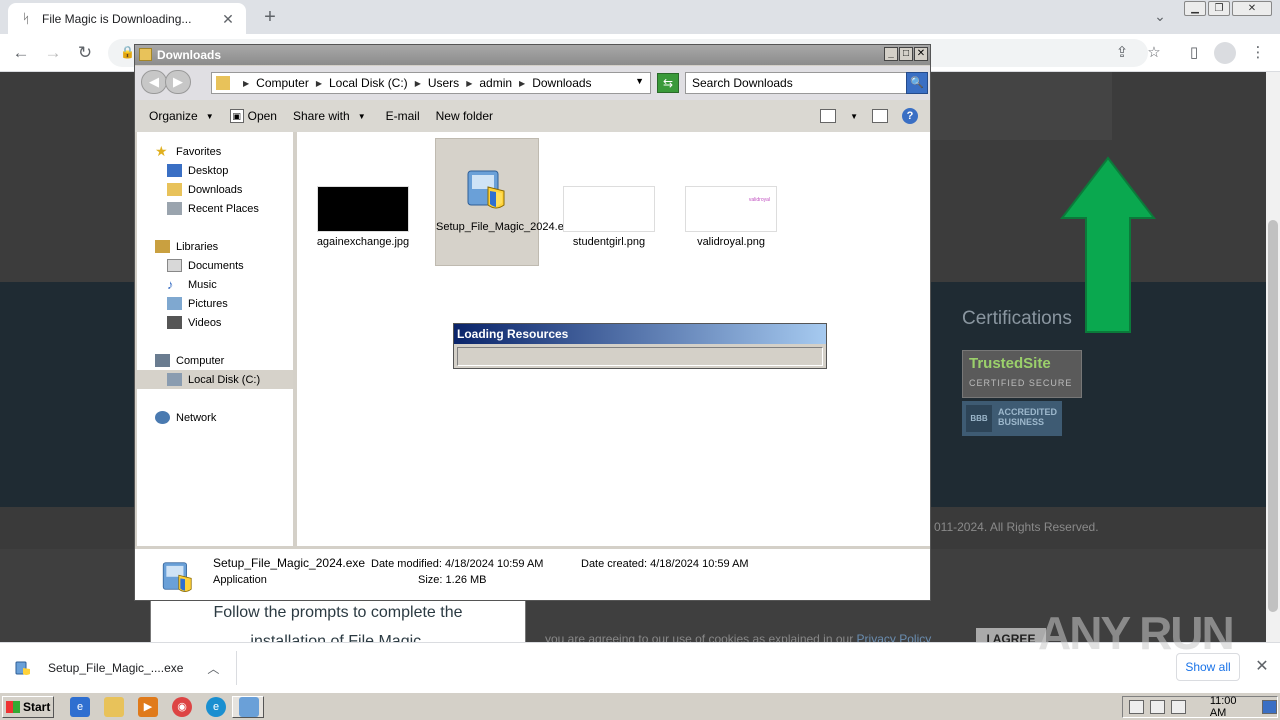  I want to click on bbb-badge: BBB ACCREDITED BUSINESS, so click(1012, 418).